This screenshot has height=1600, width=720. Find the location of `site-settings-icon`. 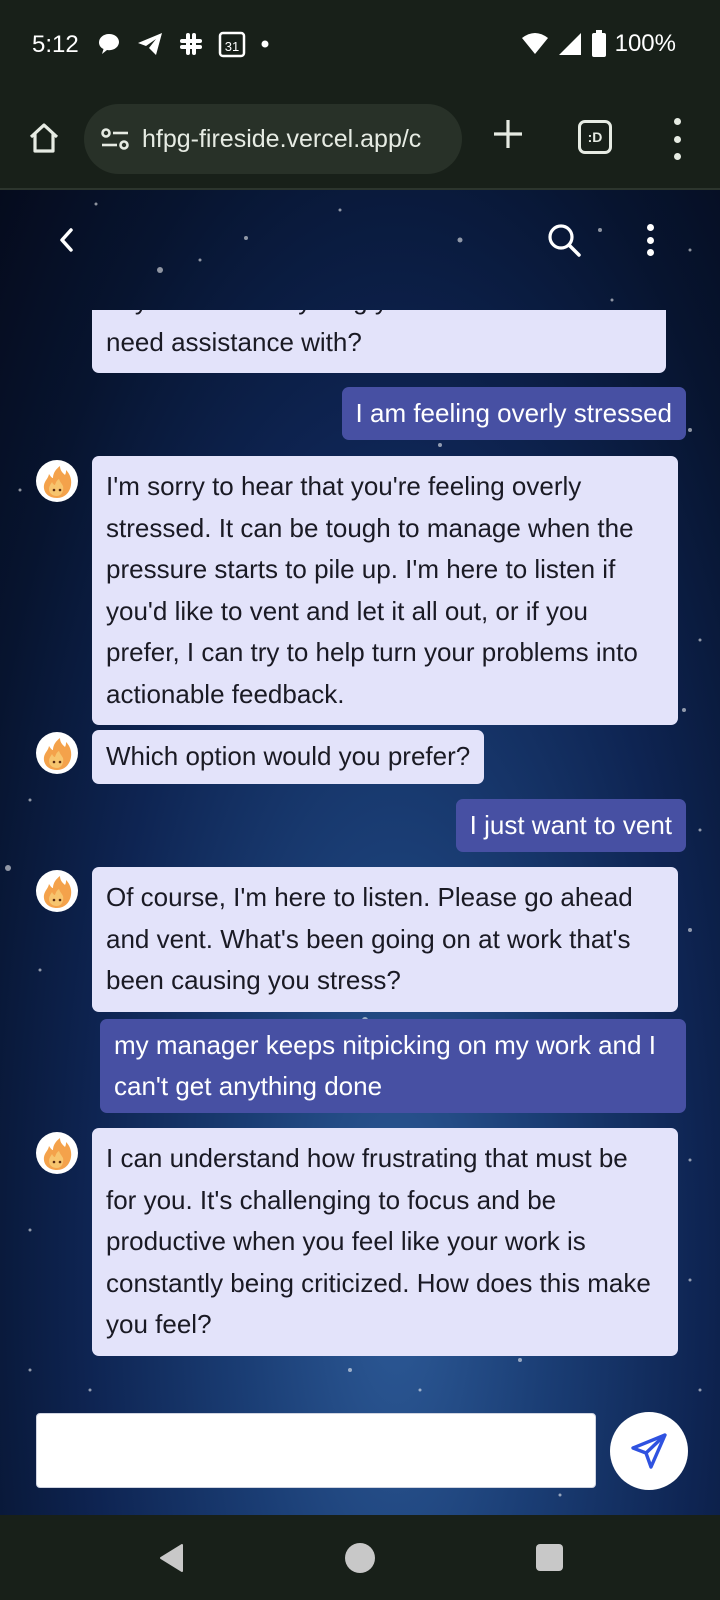

site-settings-icon is located at coordinates (115, 139).